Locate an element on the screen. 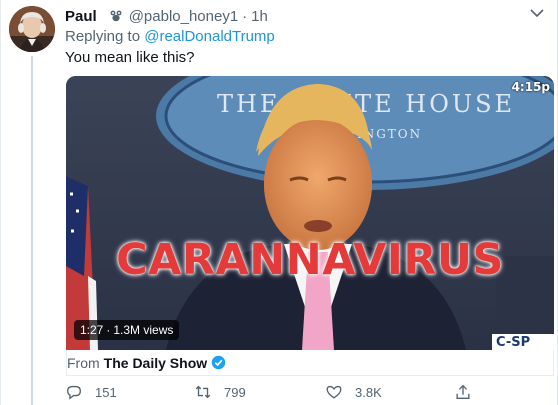  replying-to-line: Replying to @realDonaldTrump is located at coordinates (170, 36).